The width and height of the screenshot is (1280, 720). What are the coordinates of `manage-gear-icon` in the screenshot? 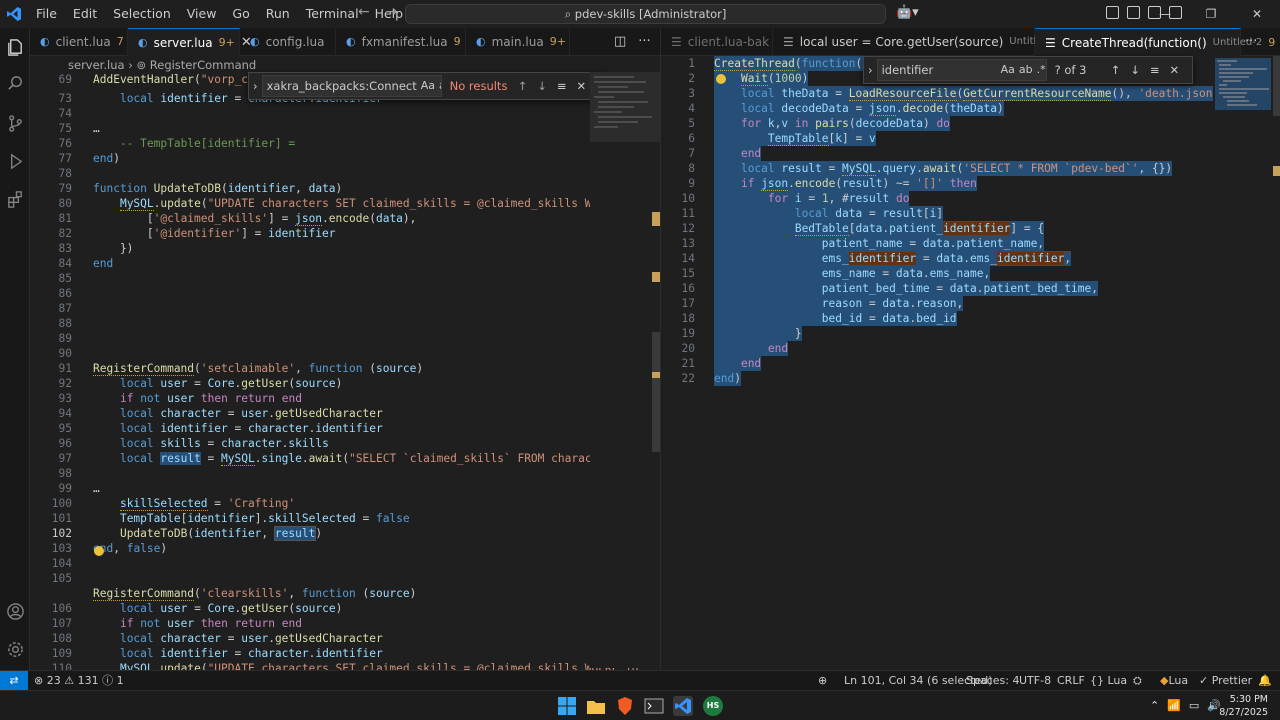 It's located at (15, 649).